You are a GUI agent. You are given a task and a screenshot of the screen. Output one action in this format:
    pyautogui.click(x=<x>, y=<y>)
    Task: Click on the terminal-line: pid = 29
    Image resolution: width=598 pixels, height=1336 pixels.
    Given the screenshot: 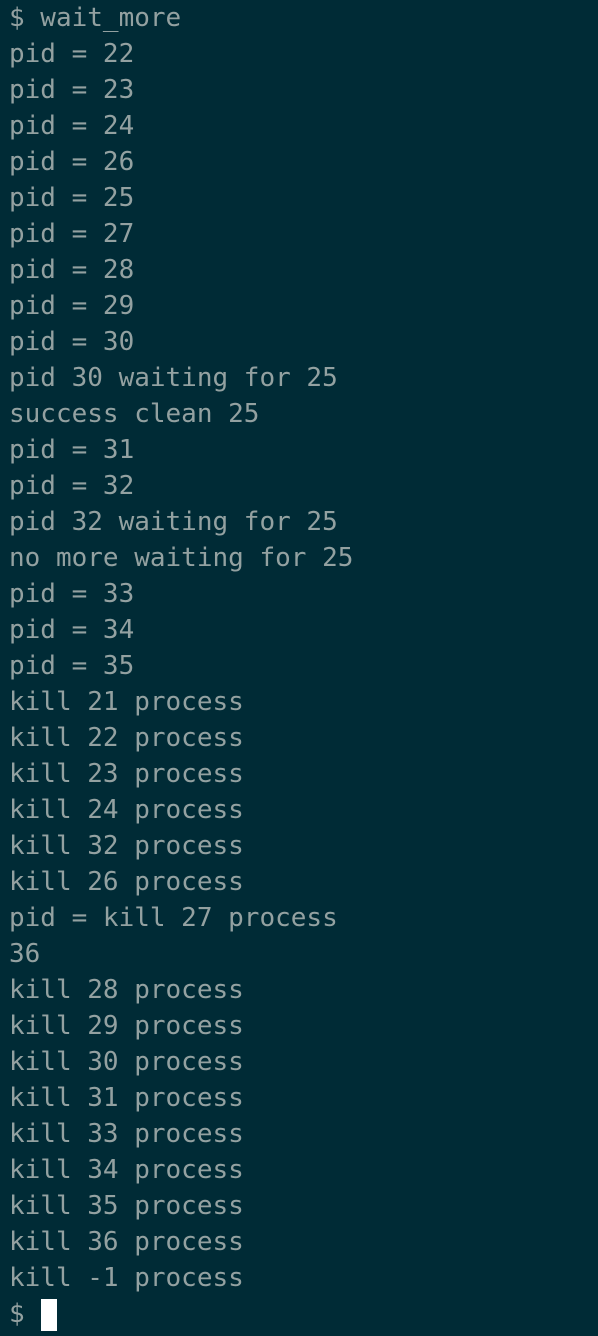 What is the action you would take?
    pyautogui.click(x=72, y=306)
    